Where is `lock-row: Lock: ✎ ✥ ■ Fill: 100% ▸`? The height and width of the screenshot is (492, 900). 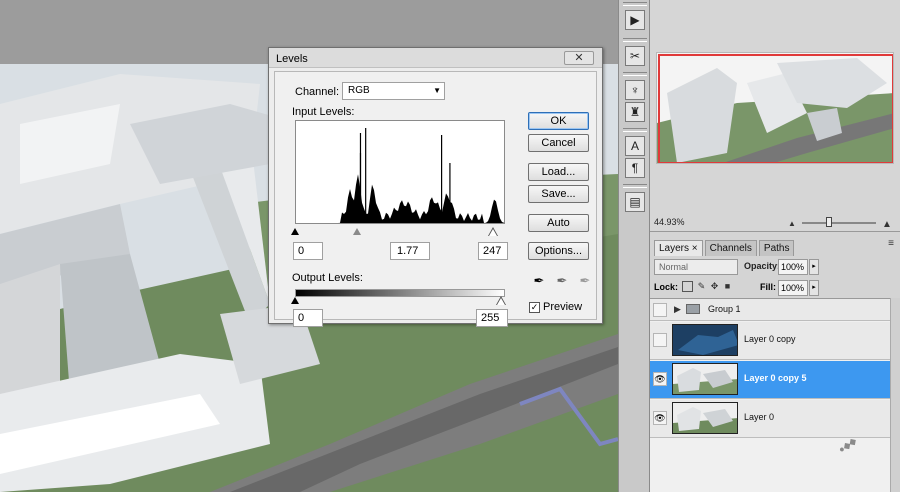
lock-row: Lock: ✎ ✥ ■ Fill: 100% ▸ is located at coordinates (775, 288).